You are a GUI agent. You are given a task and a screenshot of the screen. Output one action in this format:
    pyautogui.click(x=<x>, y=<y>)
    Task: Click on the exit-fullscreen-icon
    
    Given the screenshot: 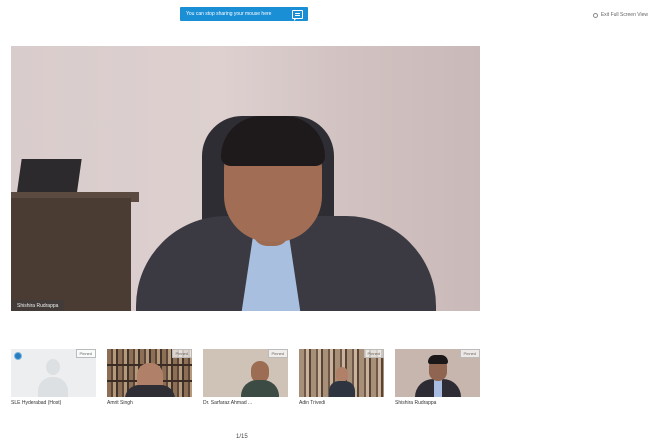 What is the action you would take?
    pyautogui.click(x=595, y=15)
    